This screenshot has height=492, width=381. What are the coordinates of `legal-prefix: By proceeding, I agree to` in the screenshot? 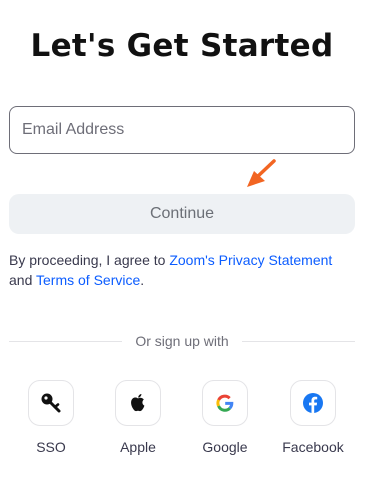 It's located at (89, 260).